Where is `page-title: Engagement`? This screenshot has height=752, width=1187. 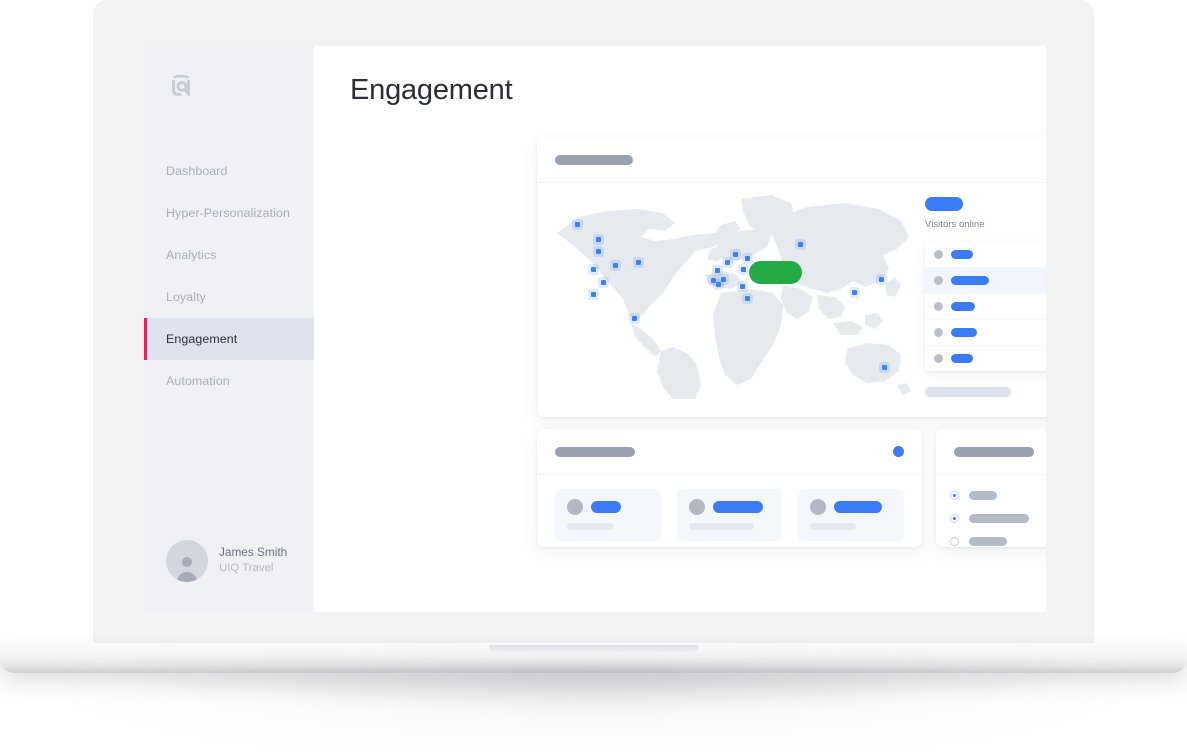
page-title: Engagement is located at coordinates (431, 90).